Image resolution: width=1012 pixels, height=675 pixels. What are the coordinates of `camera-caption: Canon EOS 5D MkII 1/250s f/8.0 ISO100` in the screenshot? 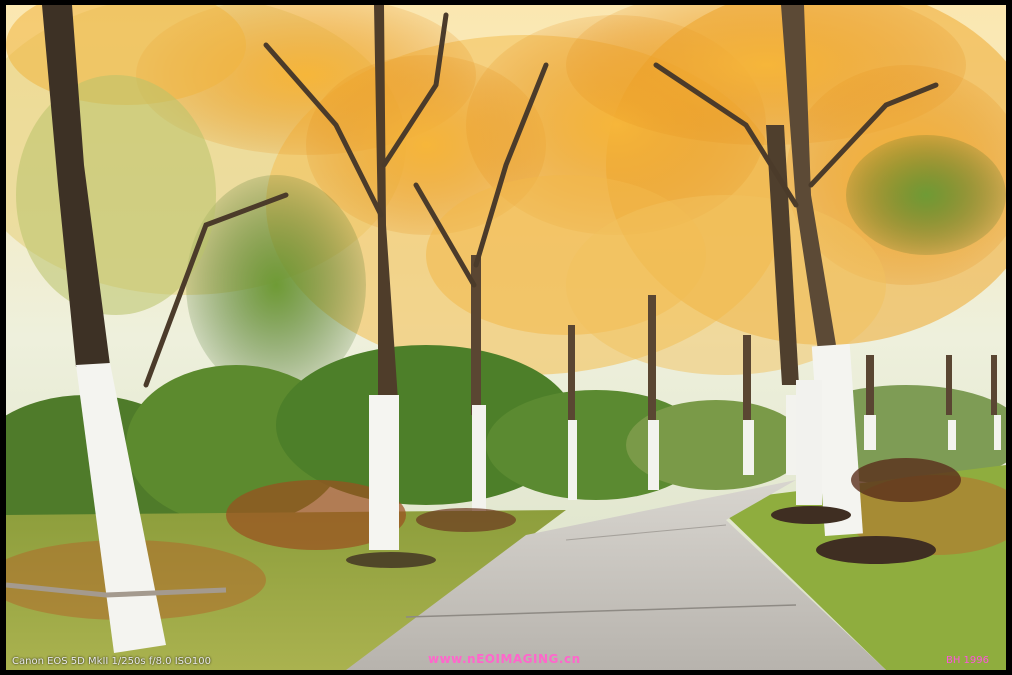 It's located at (111, 661).